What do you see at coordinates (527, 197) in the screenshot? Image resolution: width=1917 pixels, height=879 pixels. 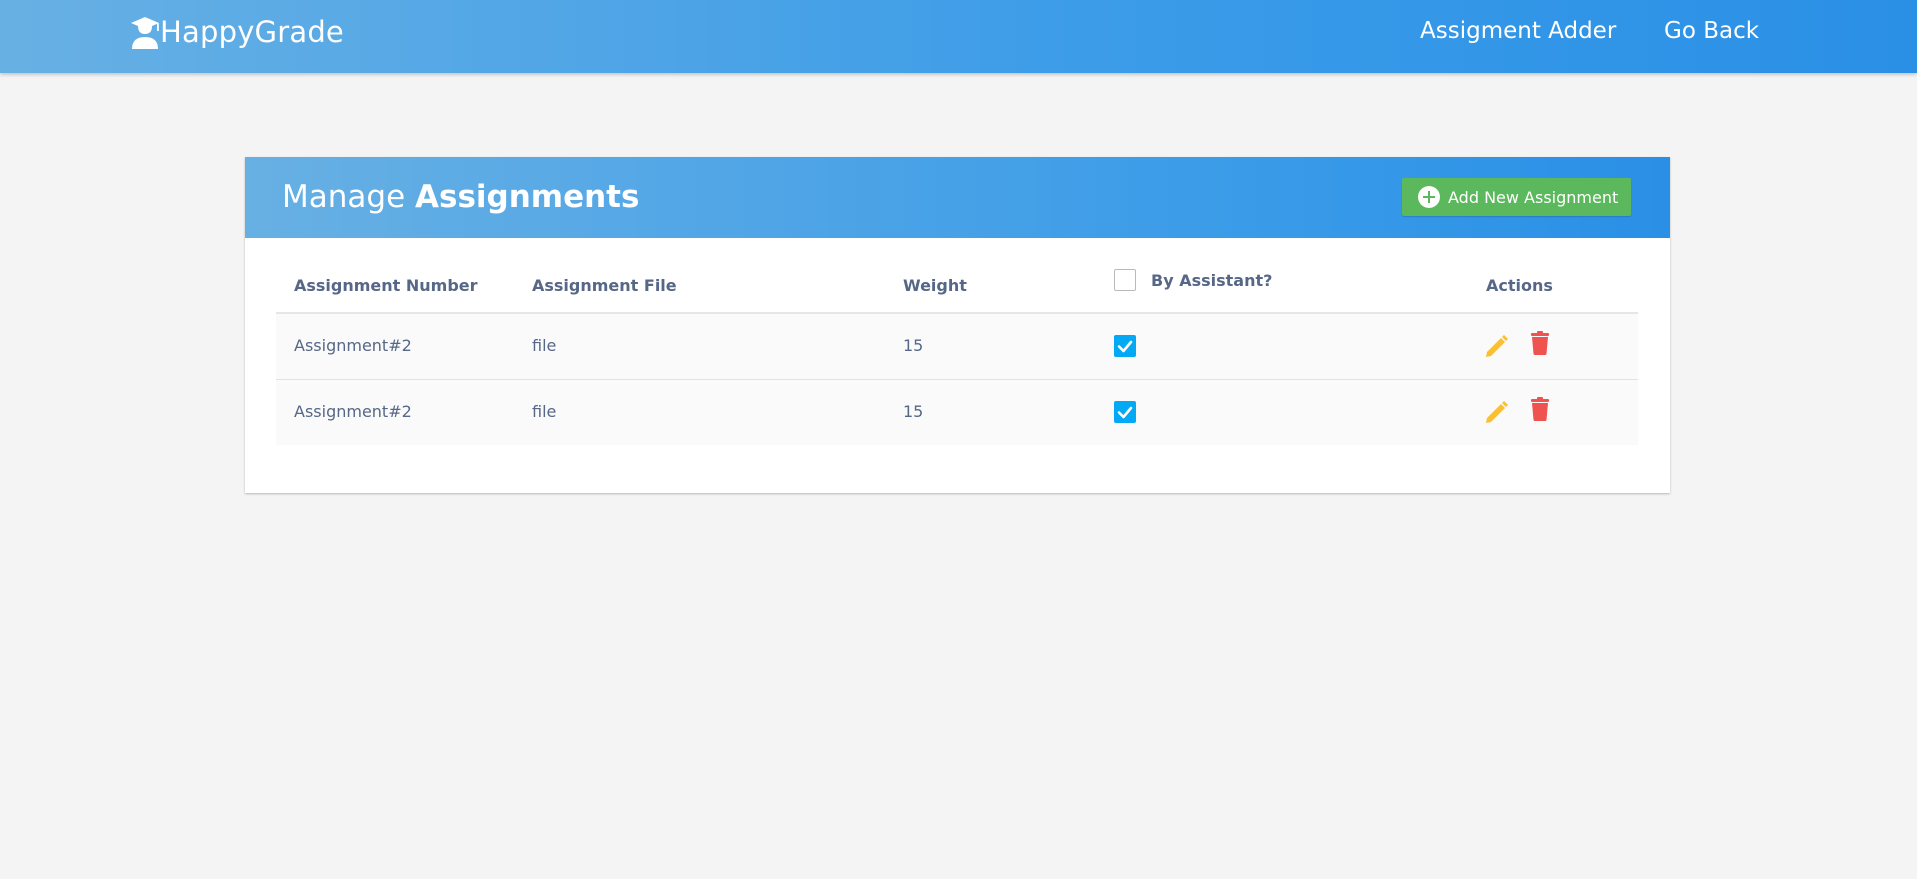 I see `title-bold: Assignments` at bounding box center [527, 197].